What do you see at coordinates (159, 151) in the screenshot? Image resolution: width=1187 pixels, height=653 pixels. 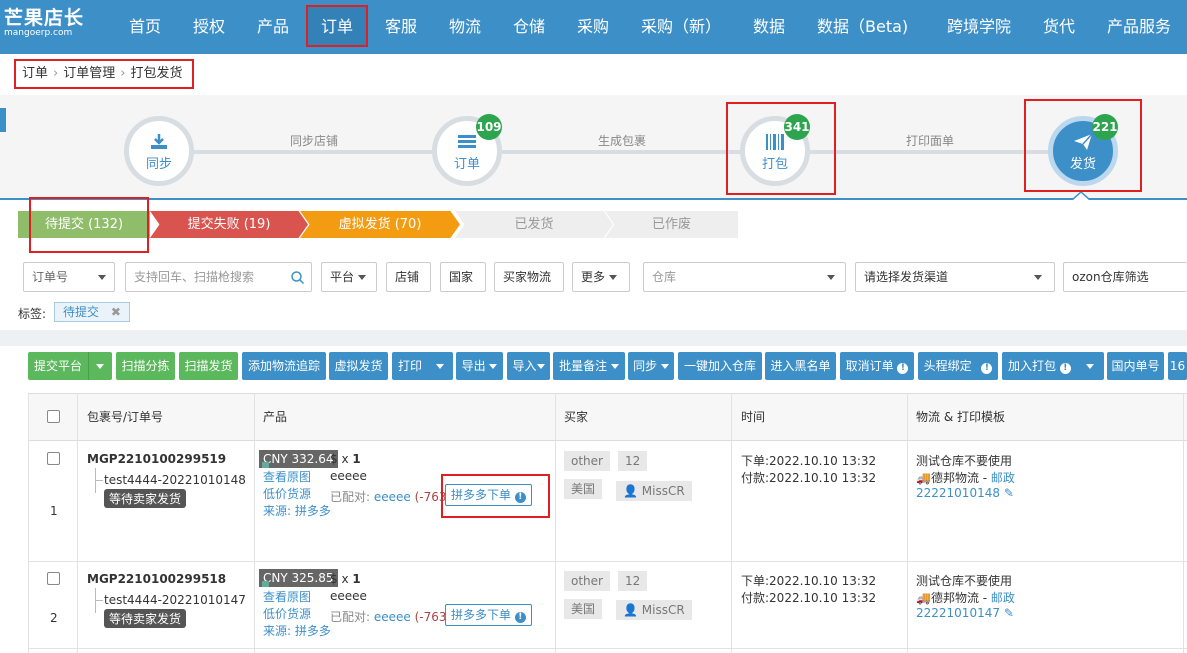 I see `flow-step-sync: 同步` at bounding box center [159, 151].